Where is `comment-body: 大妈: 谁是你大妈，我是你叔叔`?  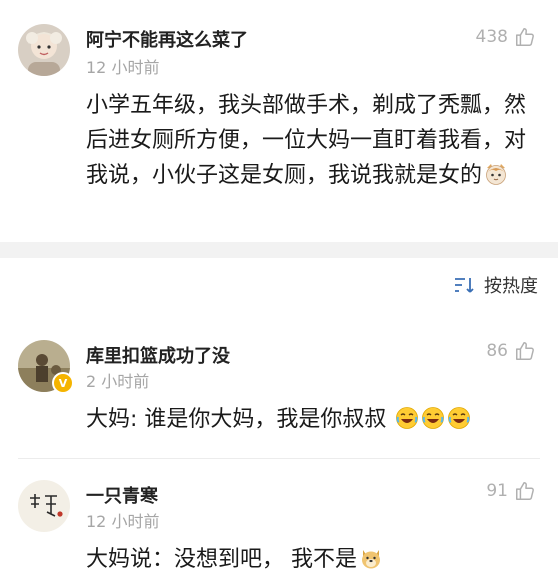 comment-body: 大妈: 谁是你大妈，我是你叔叔 is located at coordinates (236, 419).